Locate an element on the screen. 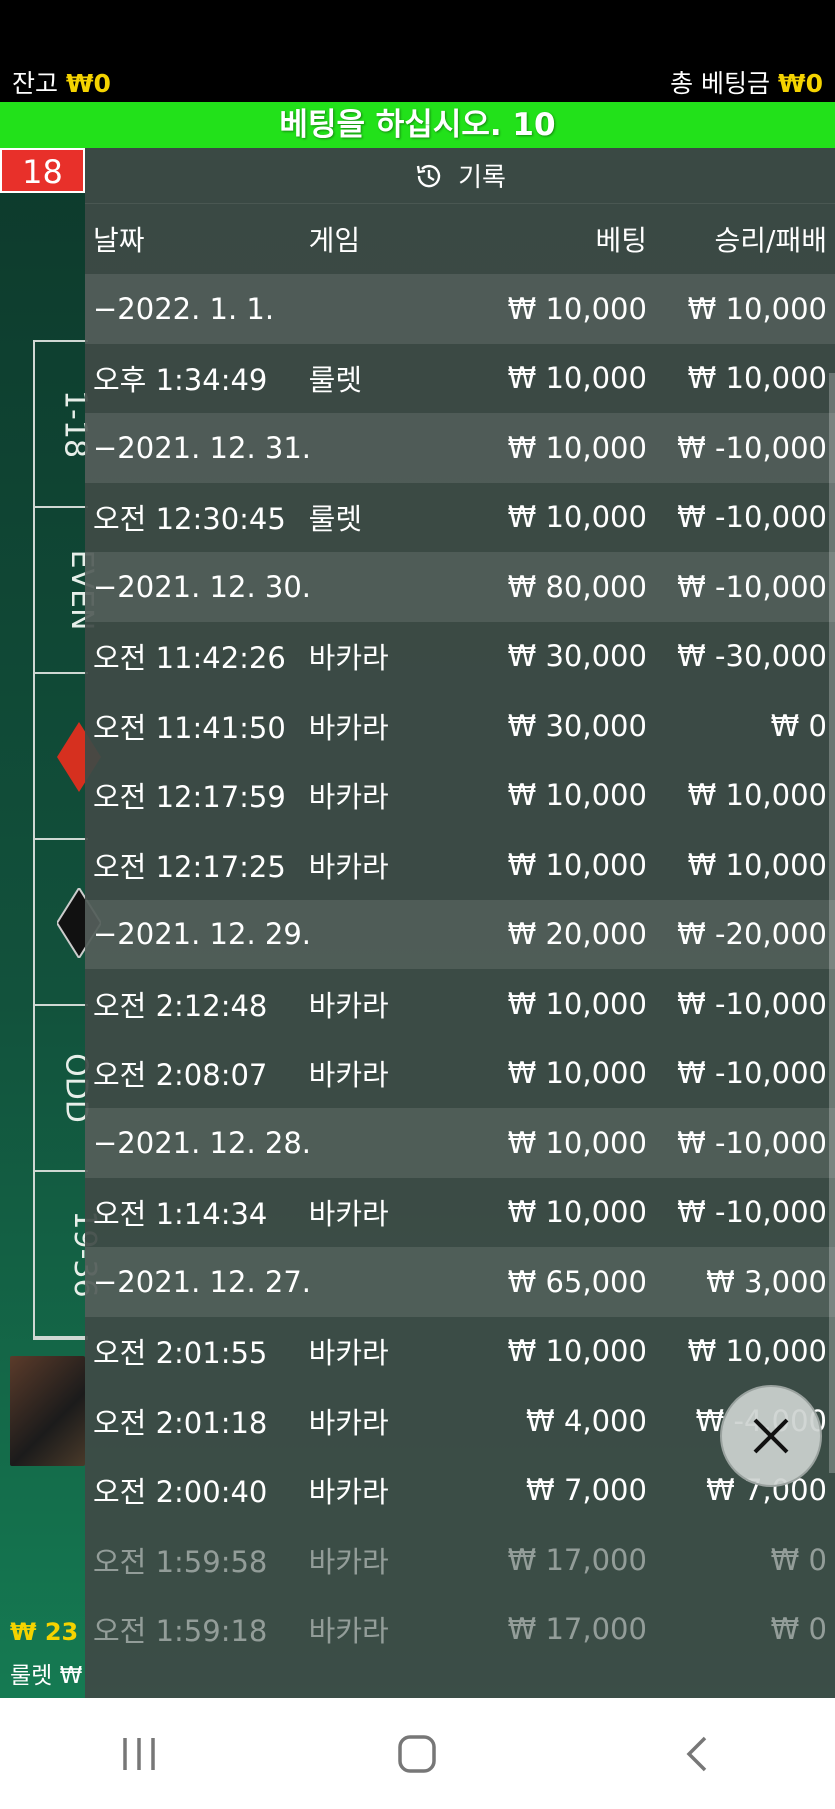 This screenshot has height=1809, width=835. group-result-total: ₩ -20,000 is located at coordinates (752, 934).